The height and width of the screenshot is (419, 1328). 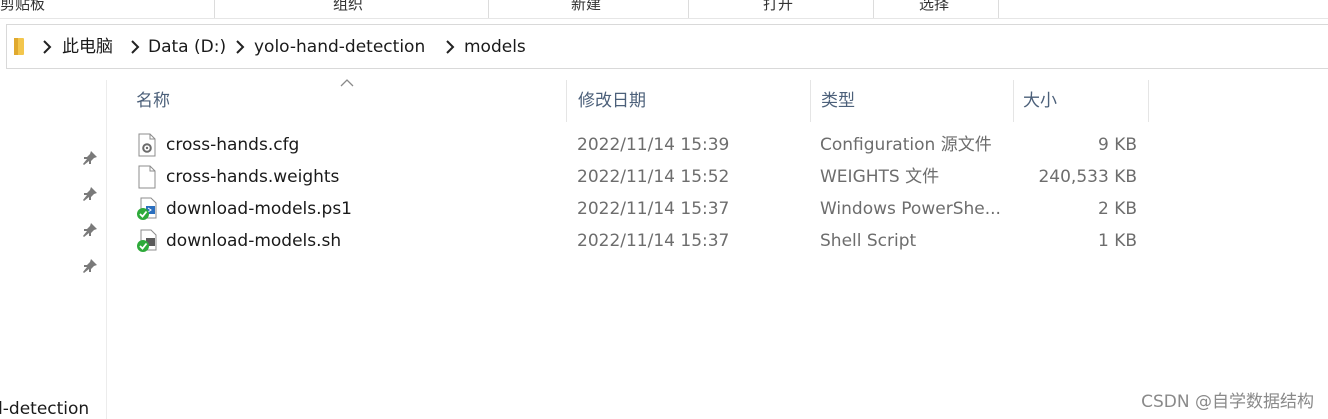 What do you see at coordinates (147, 177) in the screenshot?
I see `blank-file-icon` at bounding box center [147, 177].